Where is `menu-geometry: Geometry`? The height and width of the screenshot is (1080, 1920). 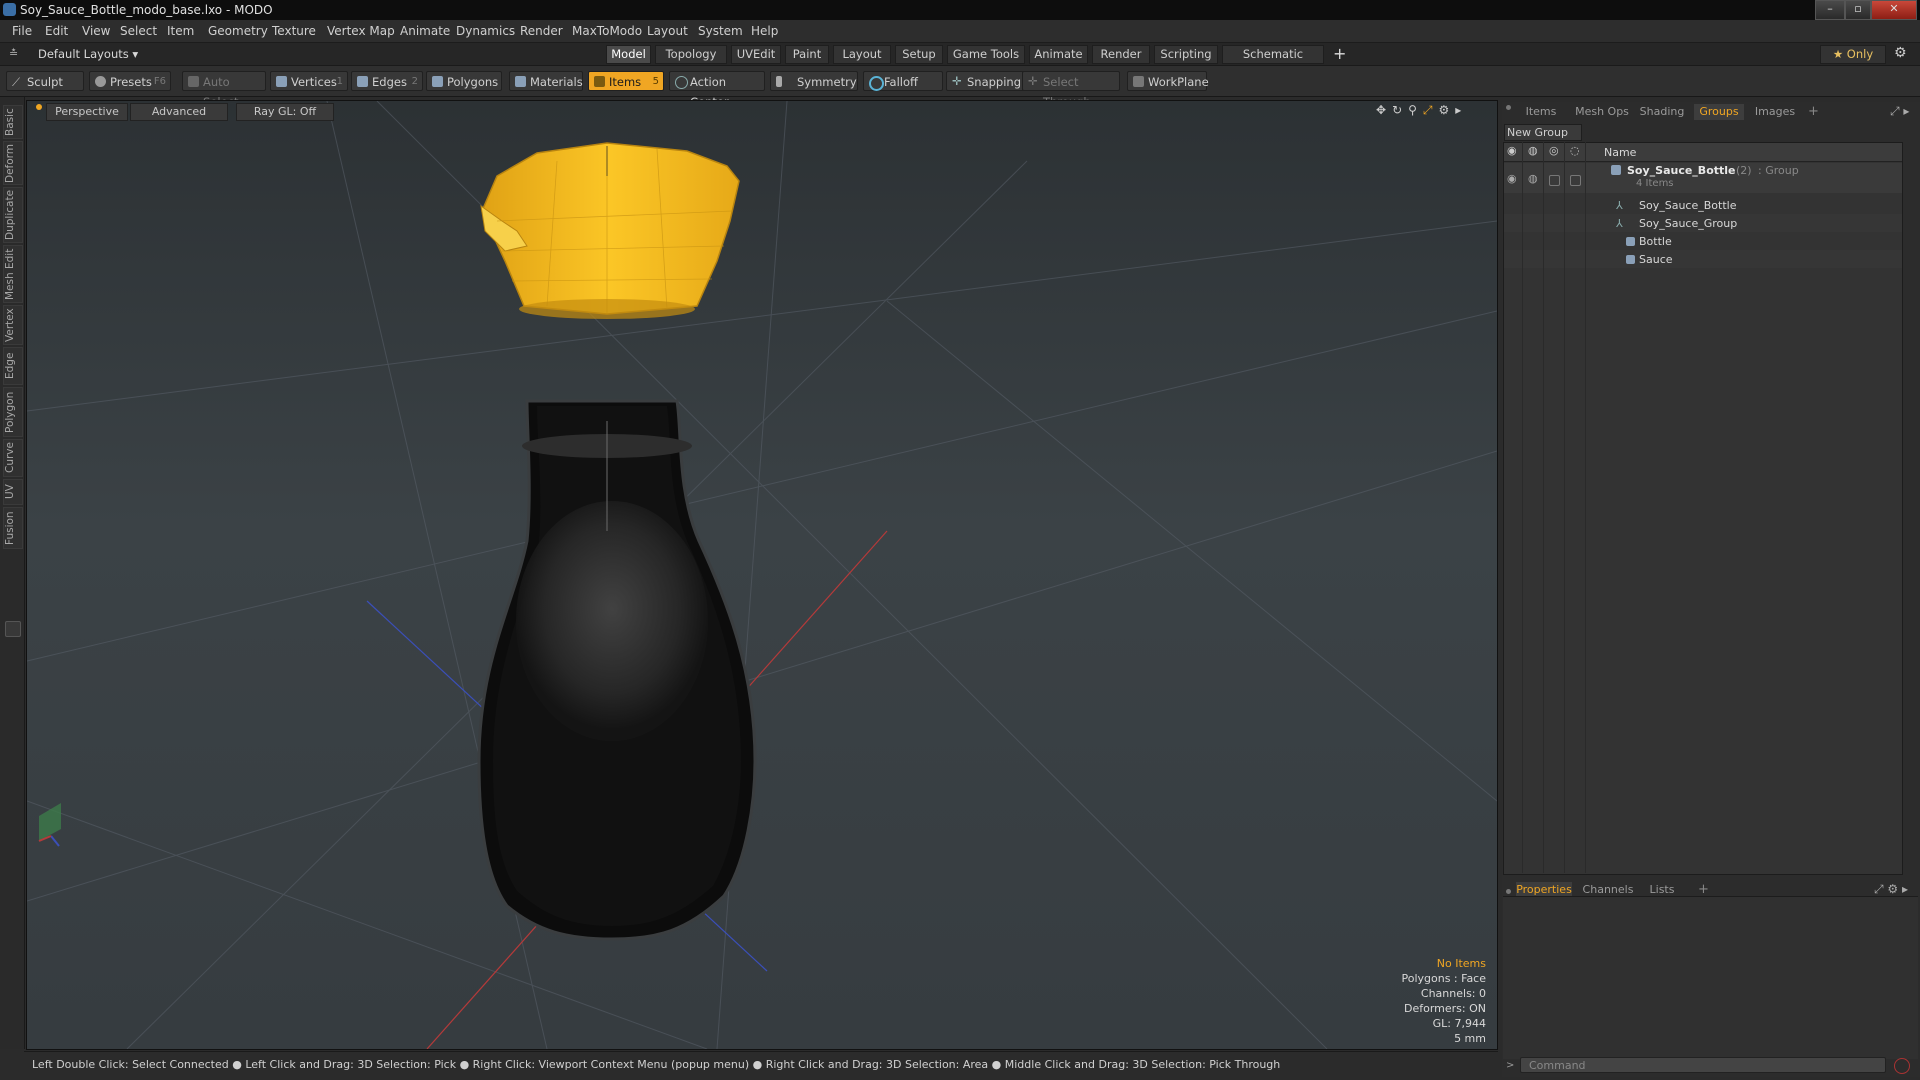
menu-geometry: Geometry is located at coordinates (238, 31).